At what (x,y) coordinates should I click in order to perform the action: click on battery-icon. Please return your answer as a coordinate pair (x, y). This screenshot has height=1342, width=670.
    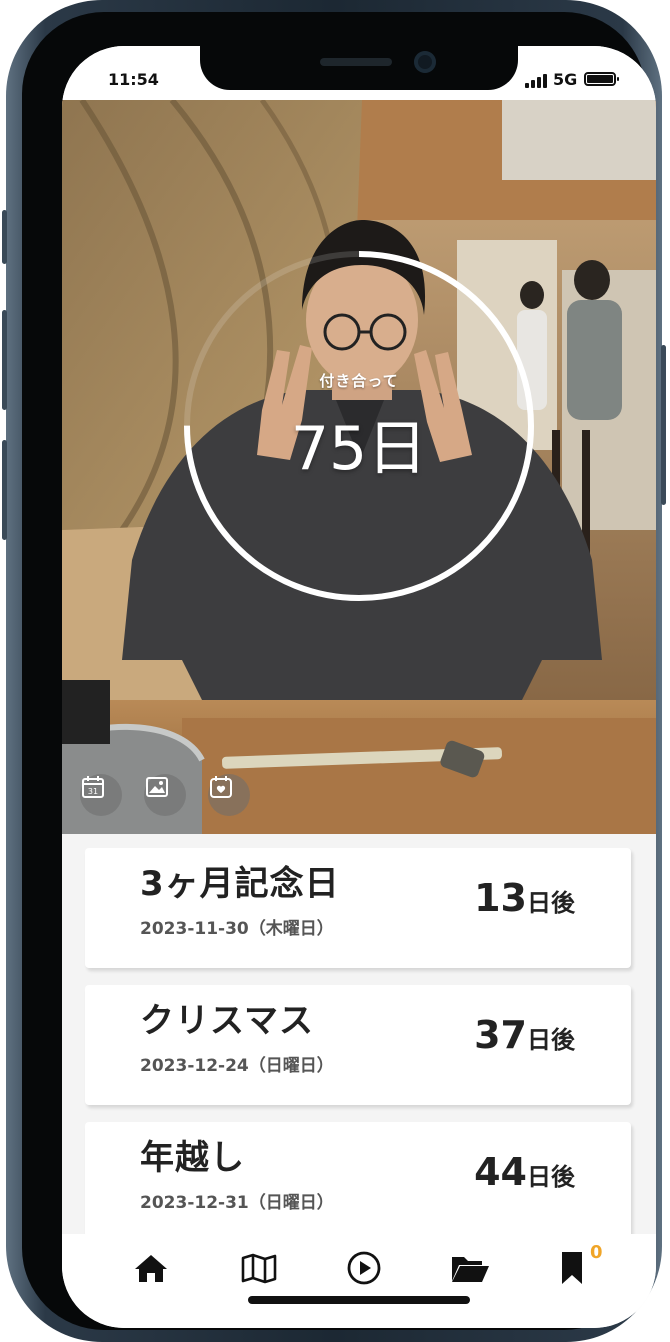
    Looking at the image, I should click on (601, 79).